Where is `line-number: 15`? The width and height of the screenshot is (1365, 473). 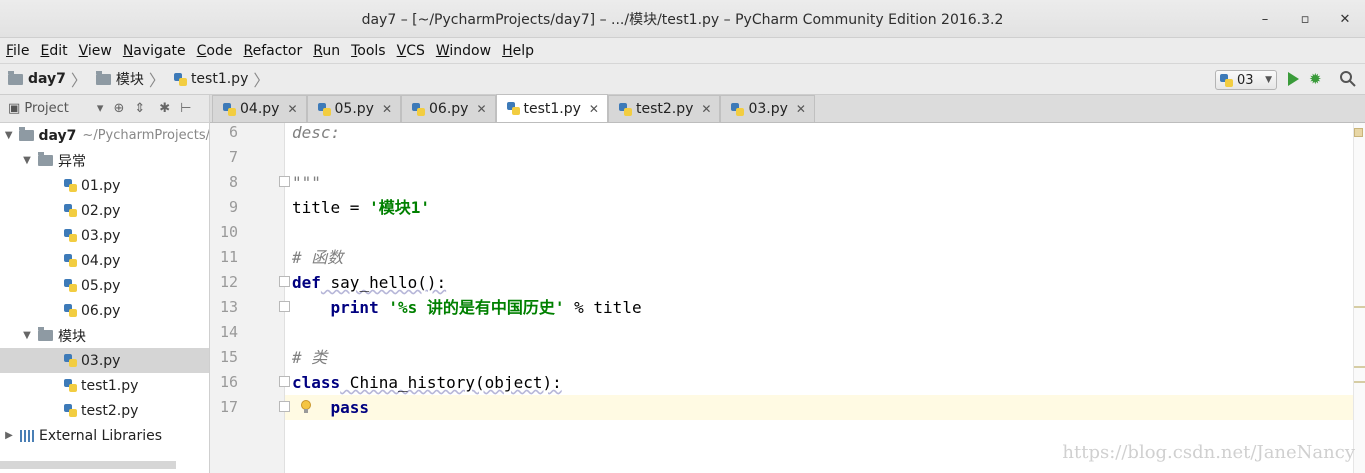
line-number: 15 is located at coordinates (228, 357).